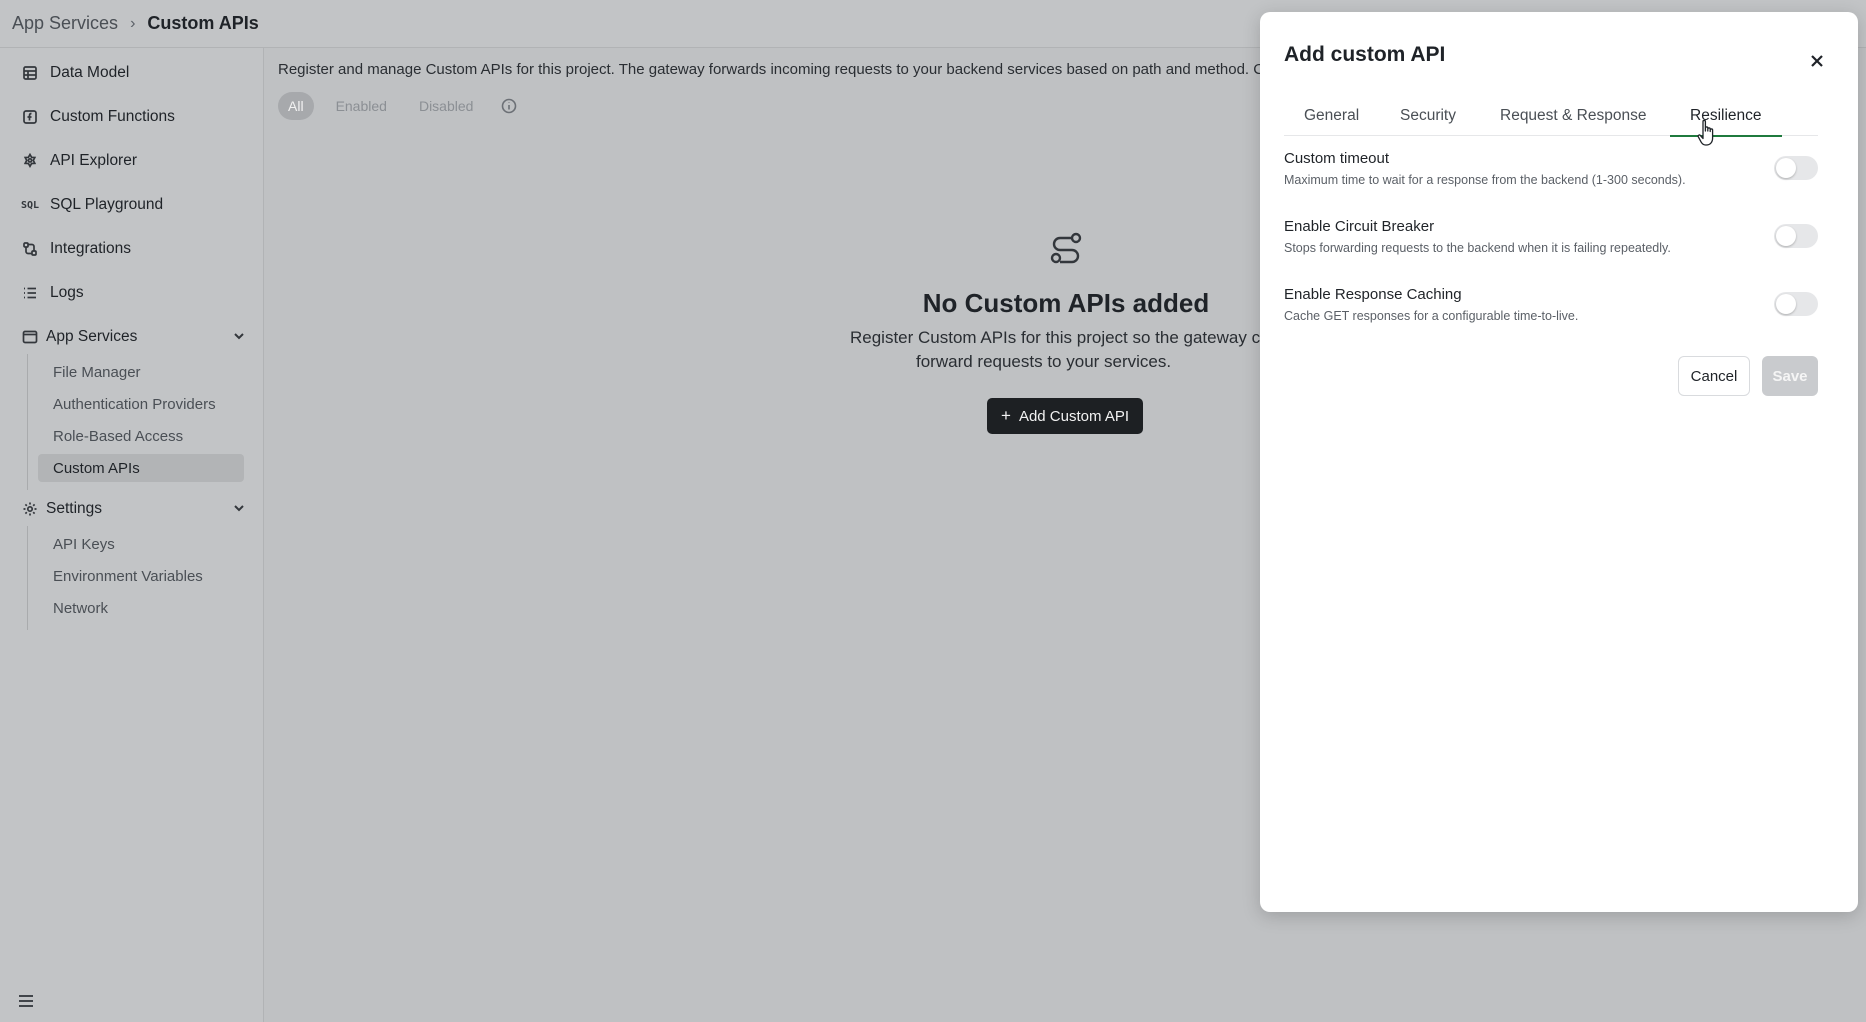 The image size is (1866, 1022). Describe the element at coordinates (30, 337) in the screenshot. I see `window-icon` at that location.